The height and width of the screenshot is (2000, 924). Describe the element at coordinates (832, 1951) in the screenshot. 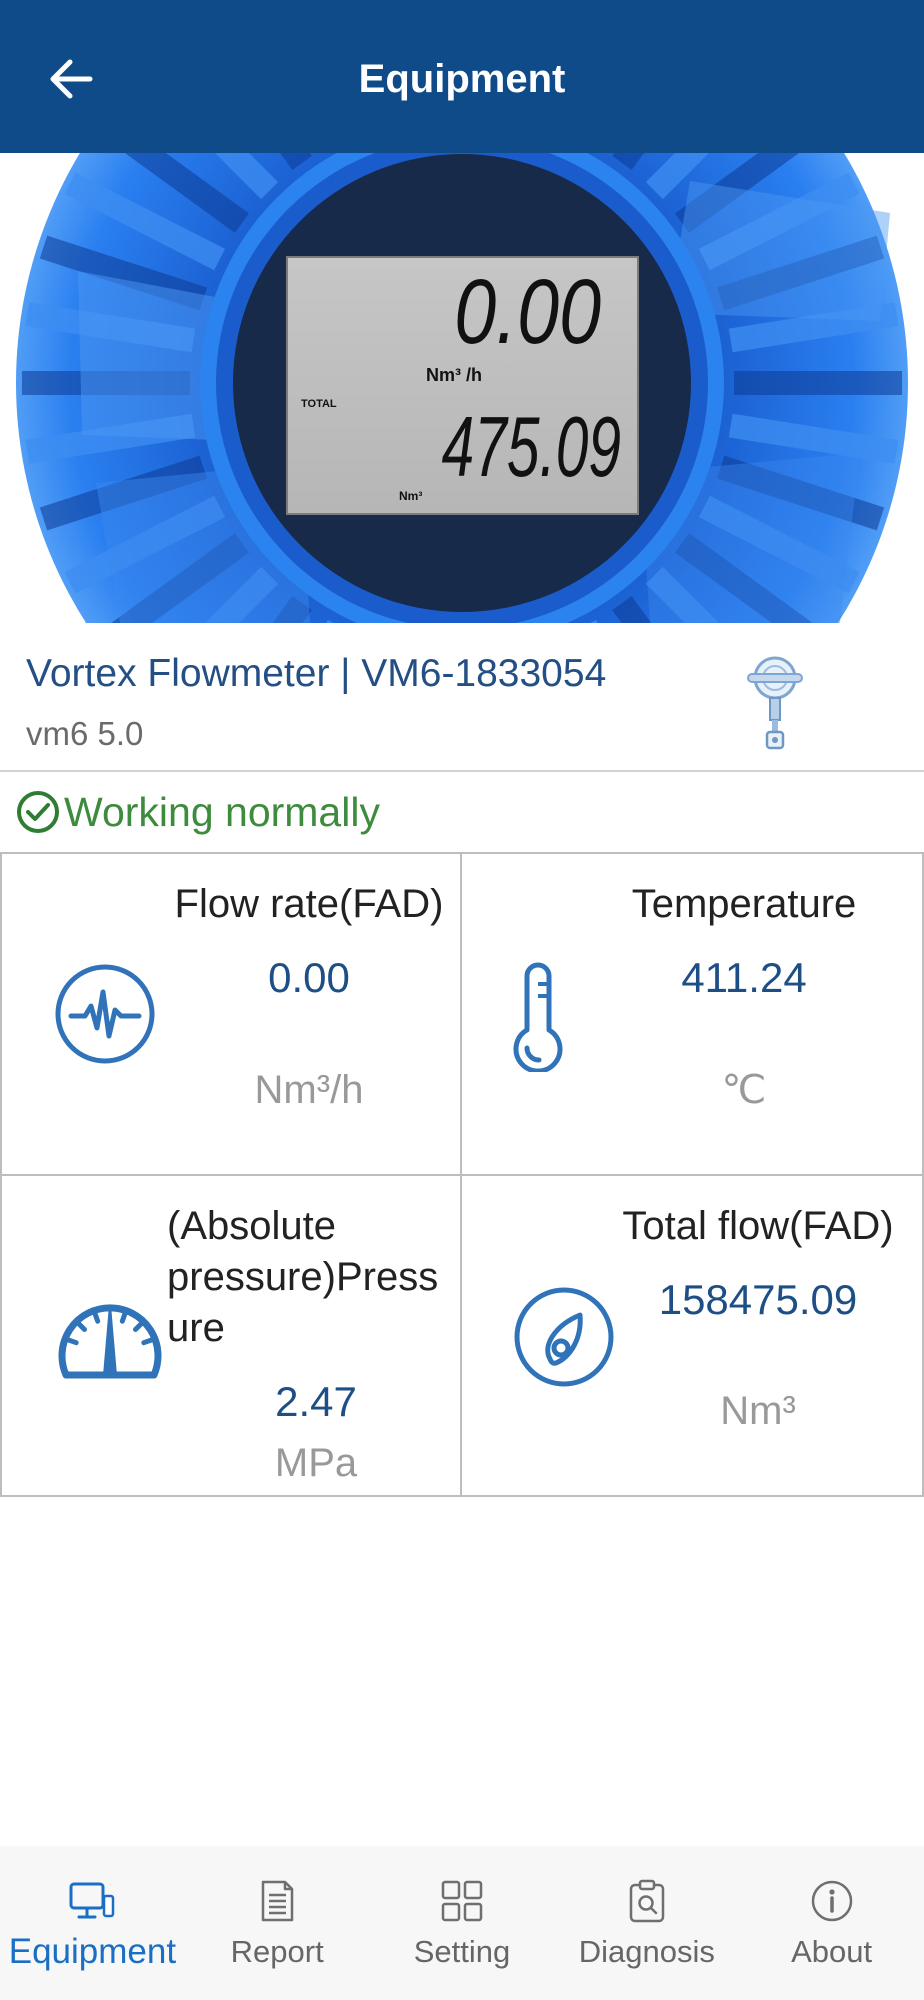

I see `nav-label: About` at that location.